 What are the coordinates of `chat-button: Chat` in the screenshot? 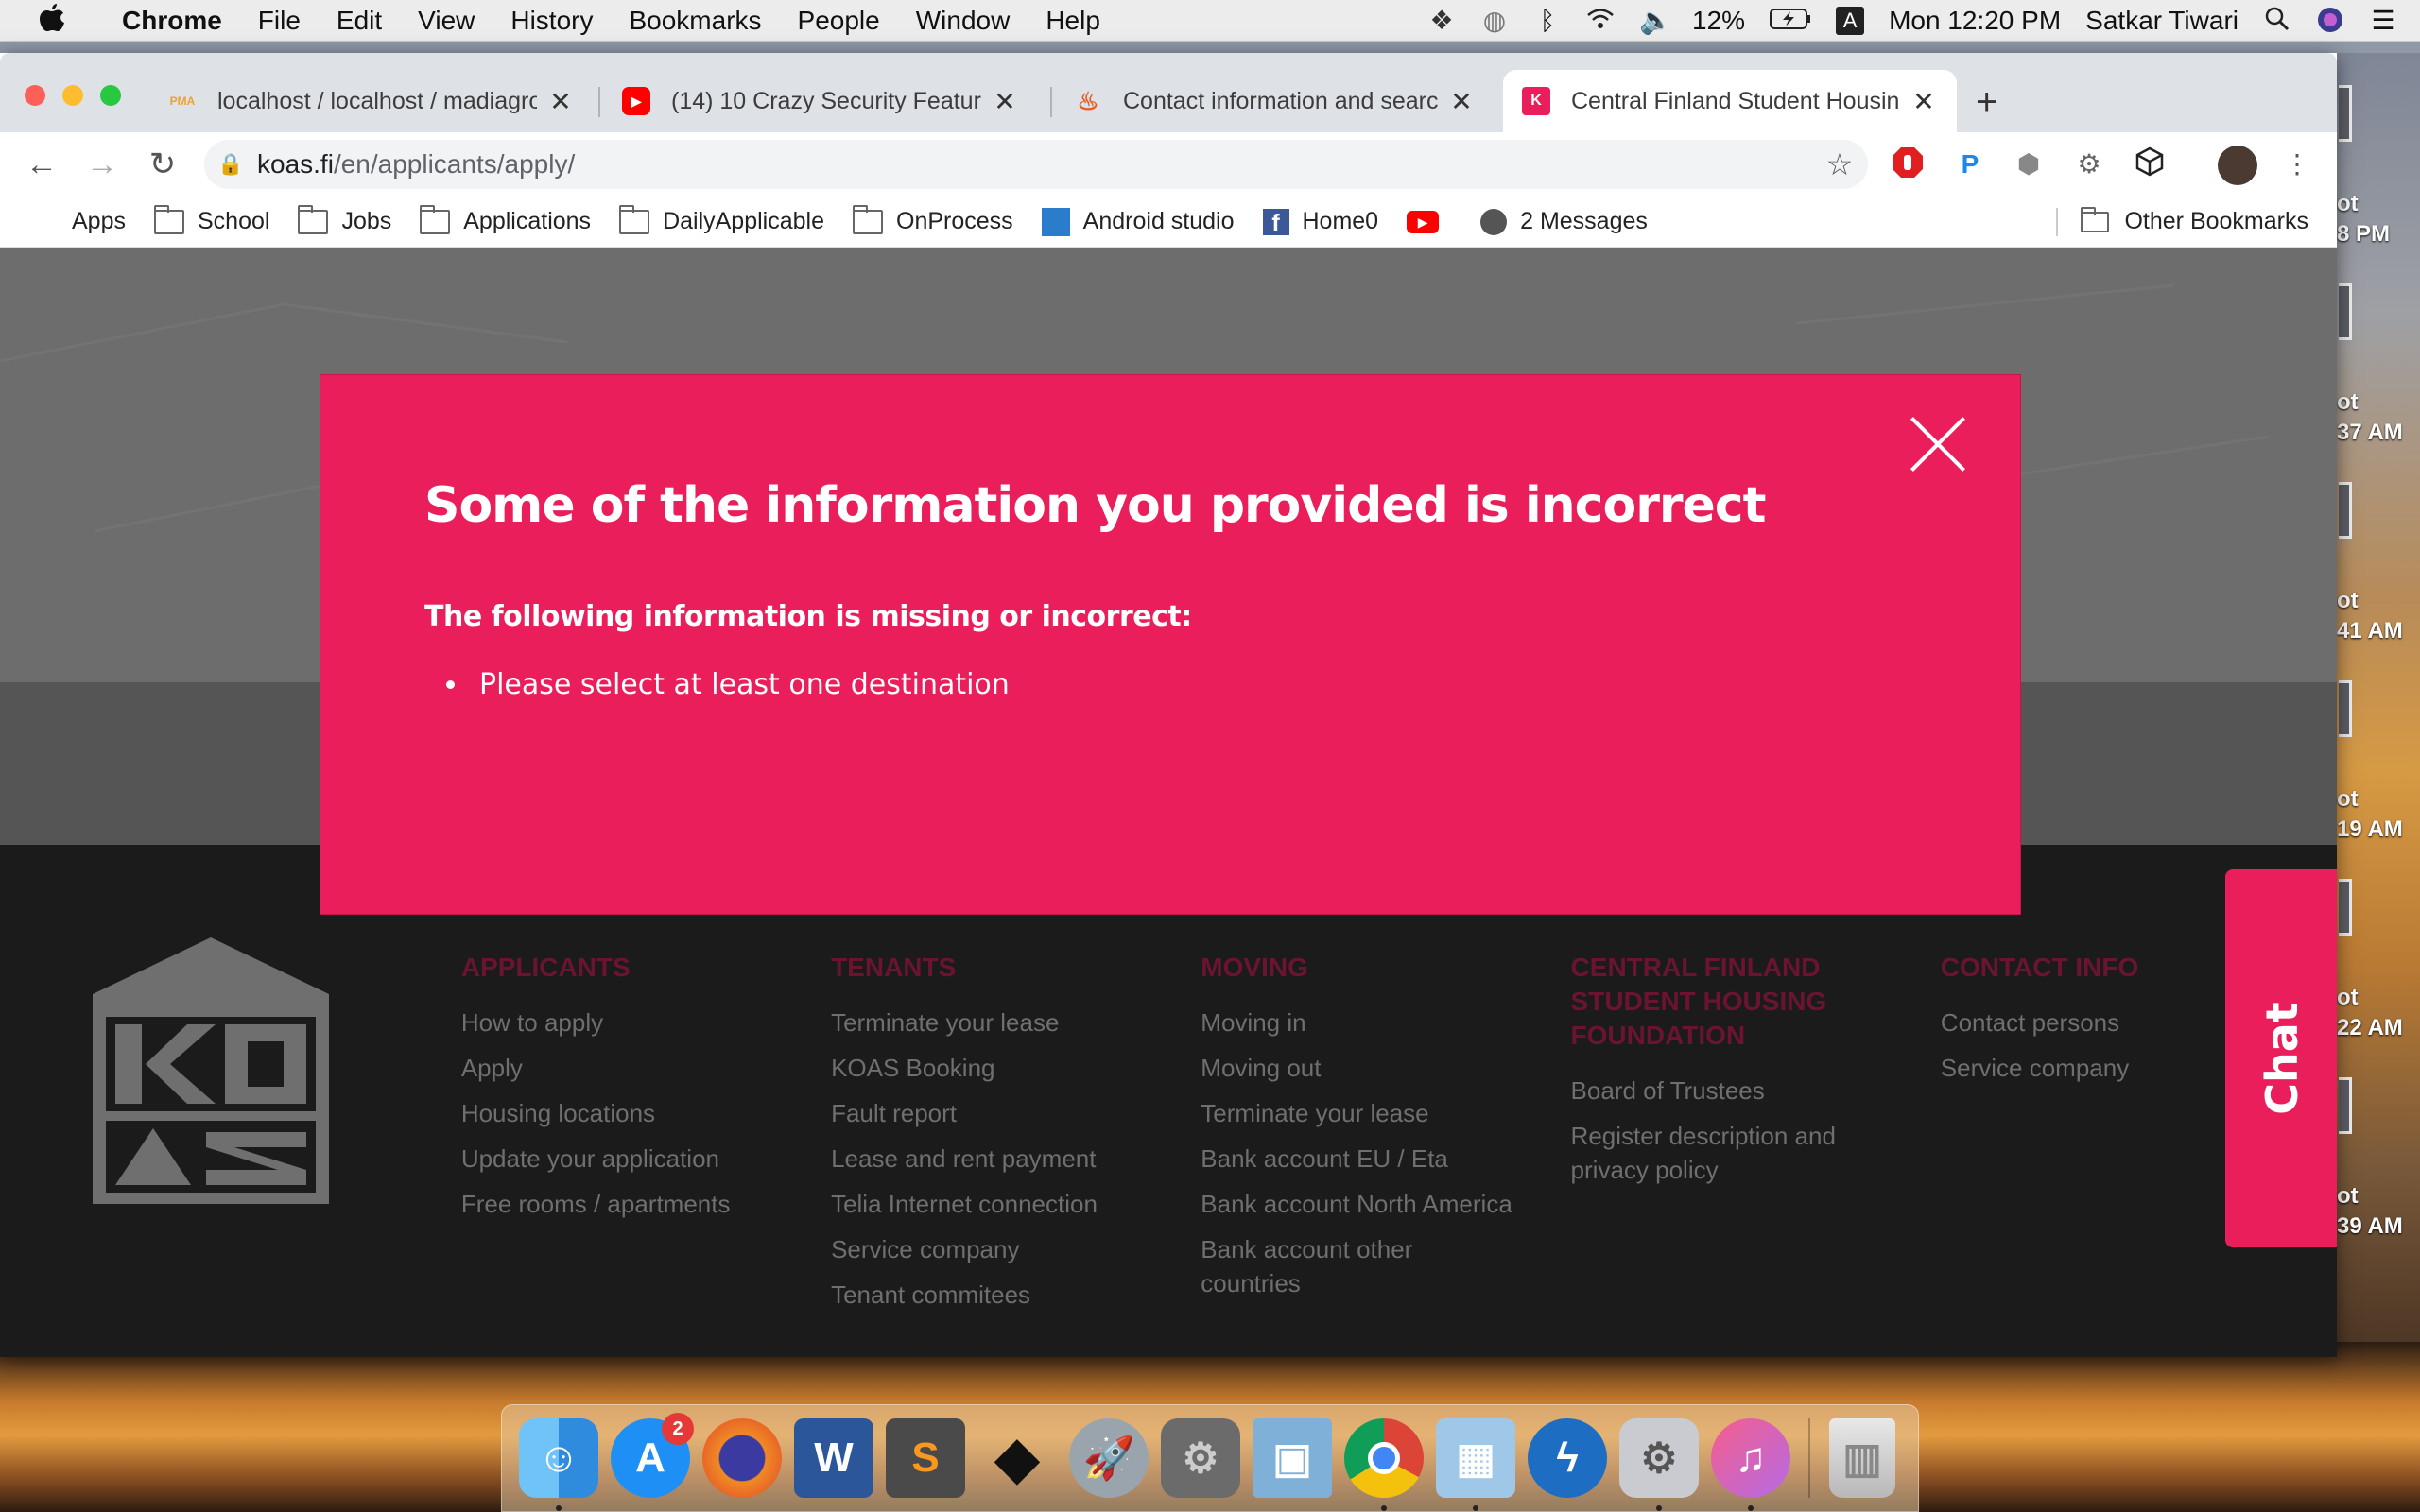 It's located at (2281, 1058).